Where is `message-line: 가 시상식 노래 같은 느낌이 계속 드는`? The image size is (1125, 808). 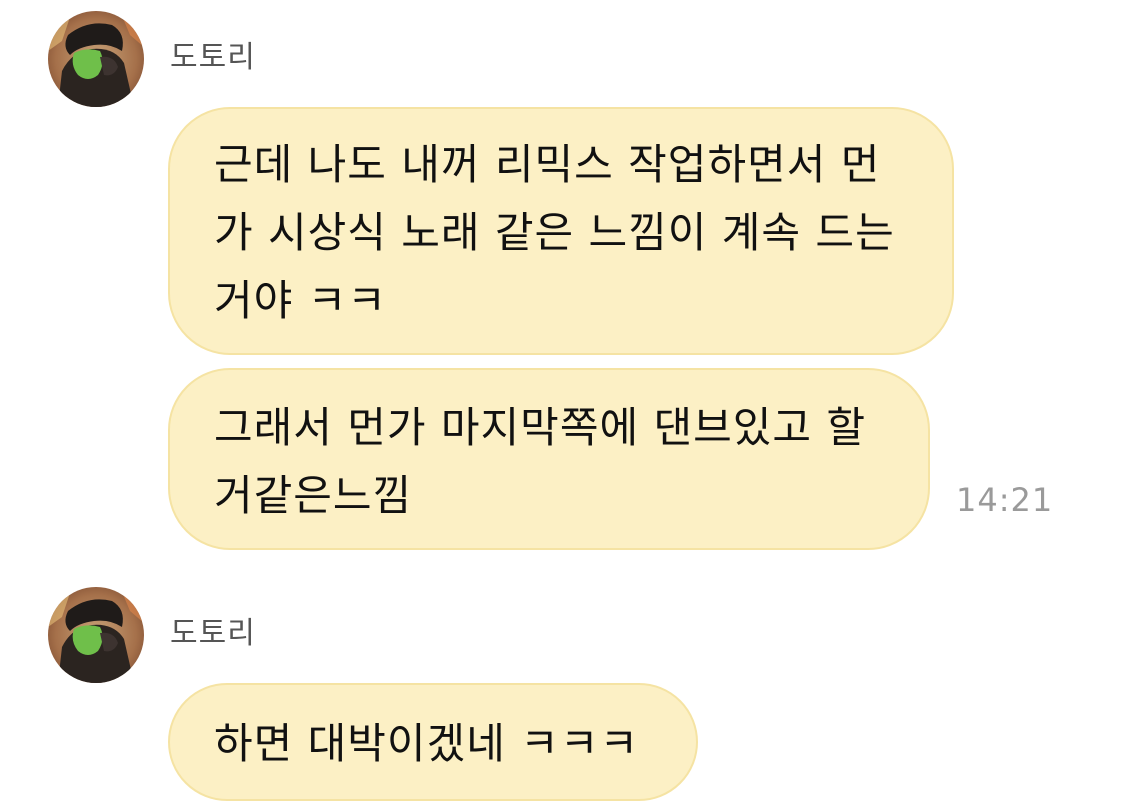 message-line: 가 시상식 노래 같은 느낌이 계속 드는 is located at coordinates (554, 232).